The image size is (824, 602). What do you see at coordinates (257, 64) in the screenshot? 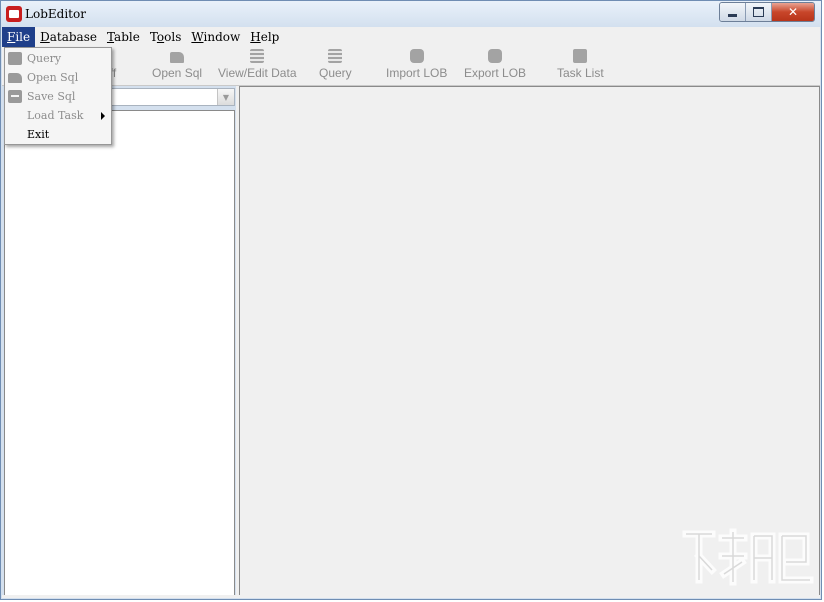
I see `view-edit-data-button: View/Edit Data` at bounding box center [257, 64].